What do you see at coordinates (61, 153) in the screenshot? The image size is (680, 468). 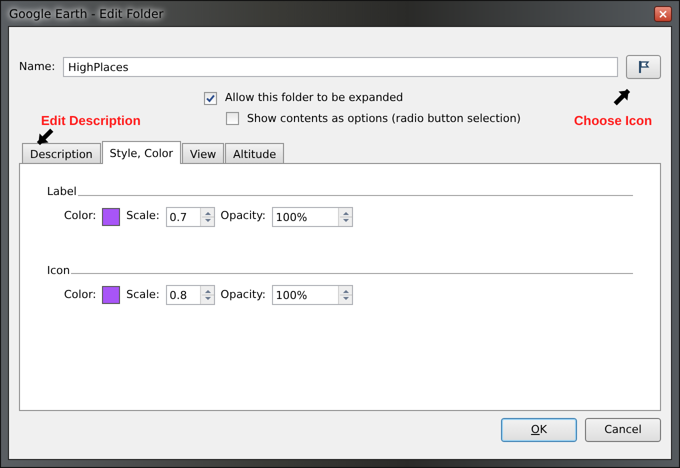 I see `tab: Description` at bounding box center [61, 153].